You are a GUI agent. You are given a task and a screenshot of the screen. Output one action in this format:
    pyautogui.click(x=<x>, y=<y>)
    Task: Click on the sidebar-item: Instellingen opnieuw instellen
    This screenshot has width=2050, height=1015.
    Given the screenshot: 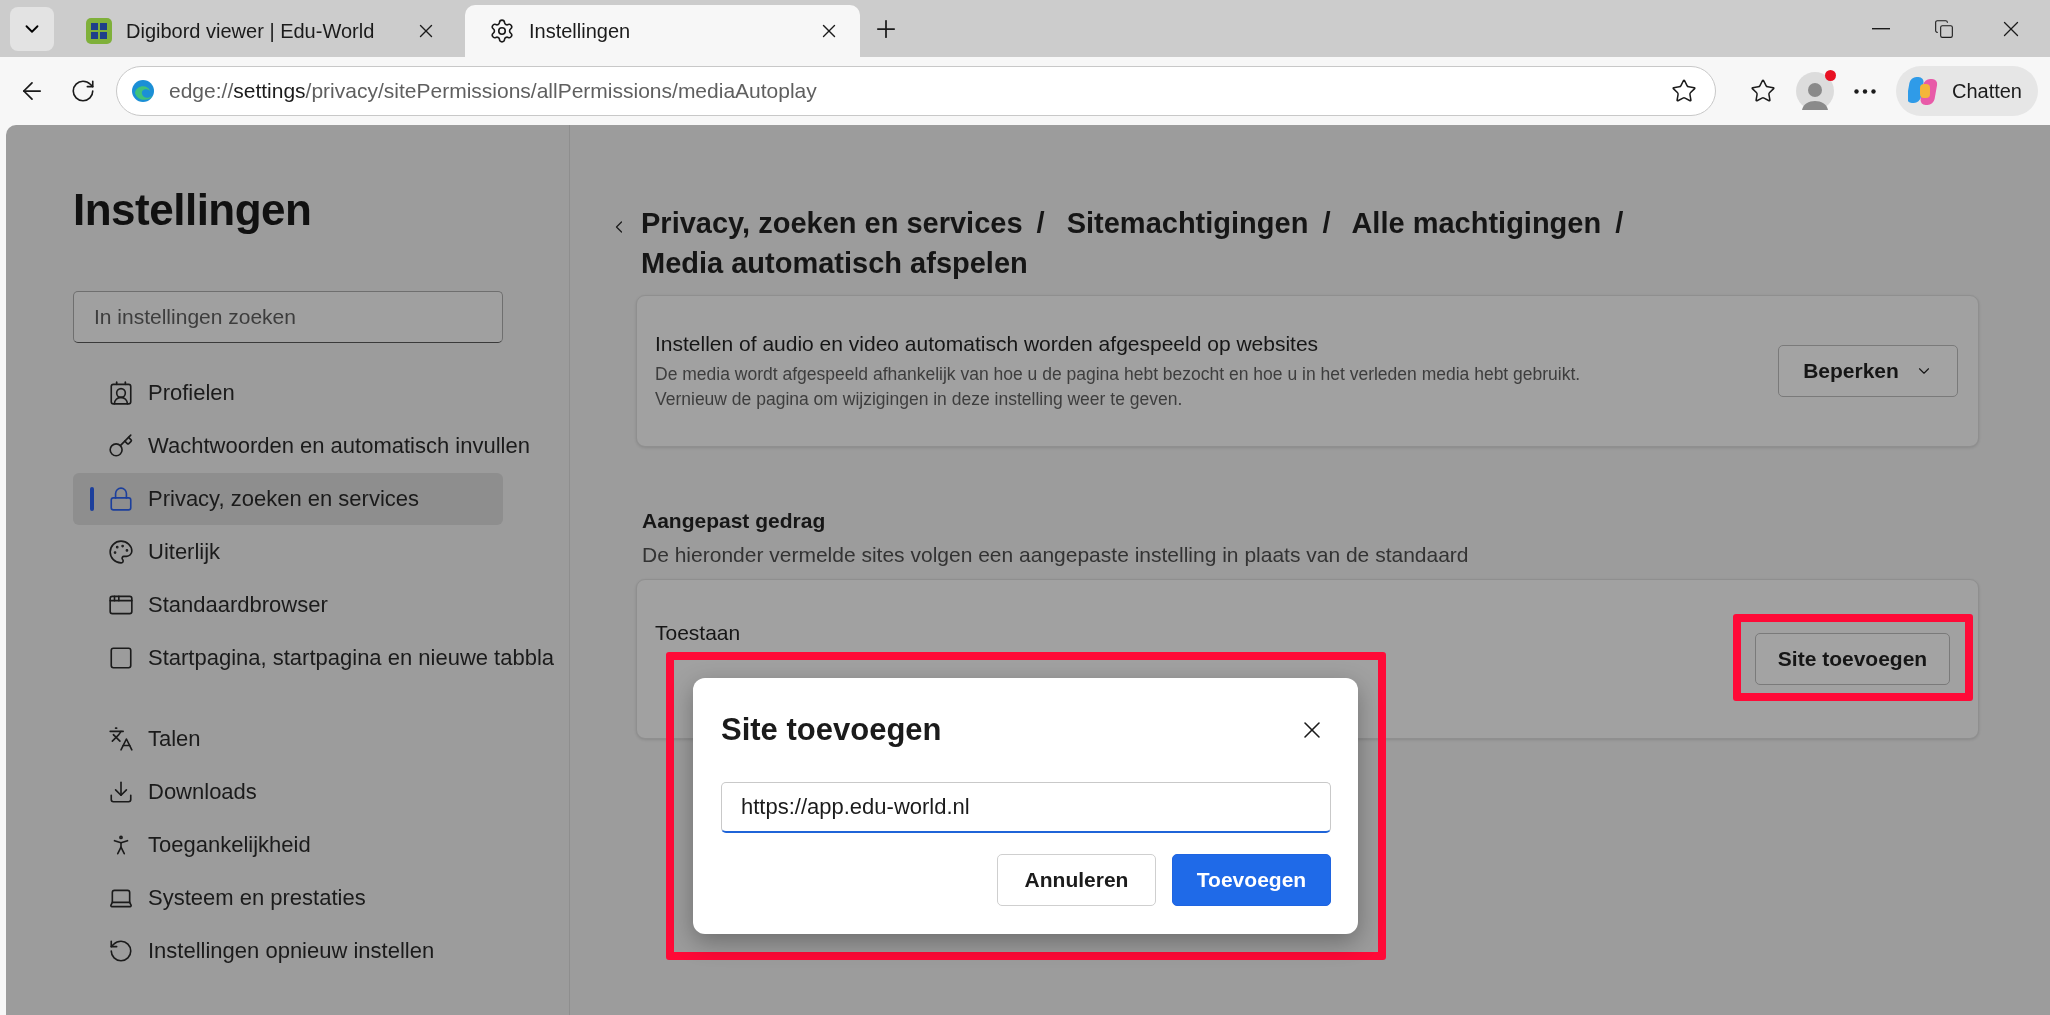 What is the action you would take?
    pyautogui.click(x=288, y=951)
    